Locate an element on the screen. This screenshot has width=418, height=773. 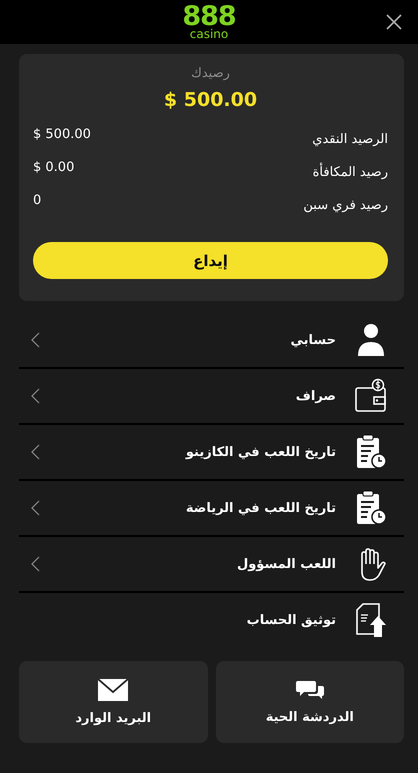
menu-item: صراف is located at coordinates (211, 397).